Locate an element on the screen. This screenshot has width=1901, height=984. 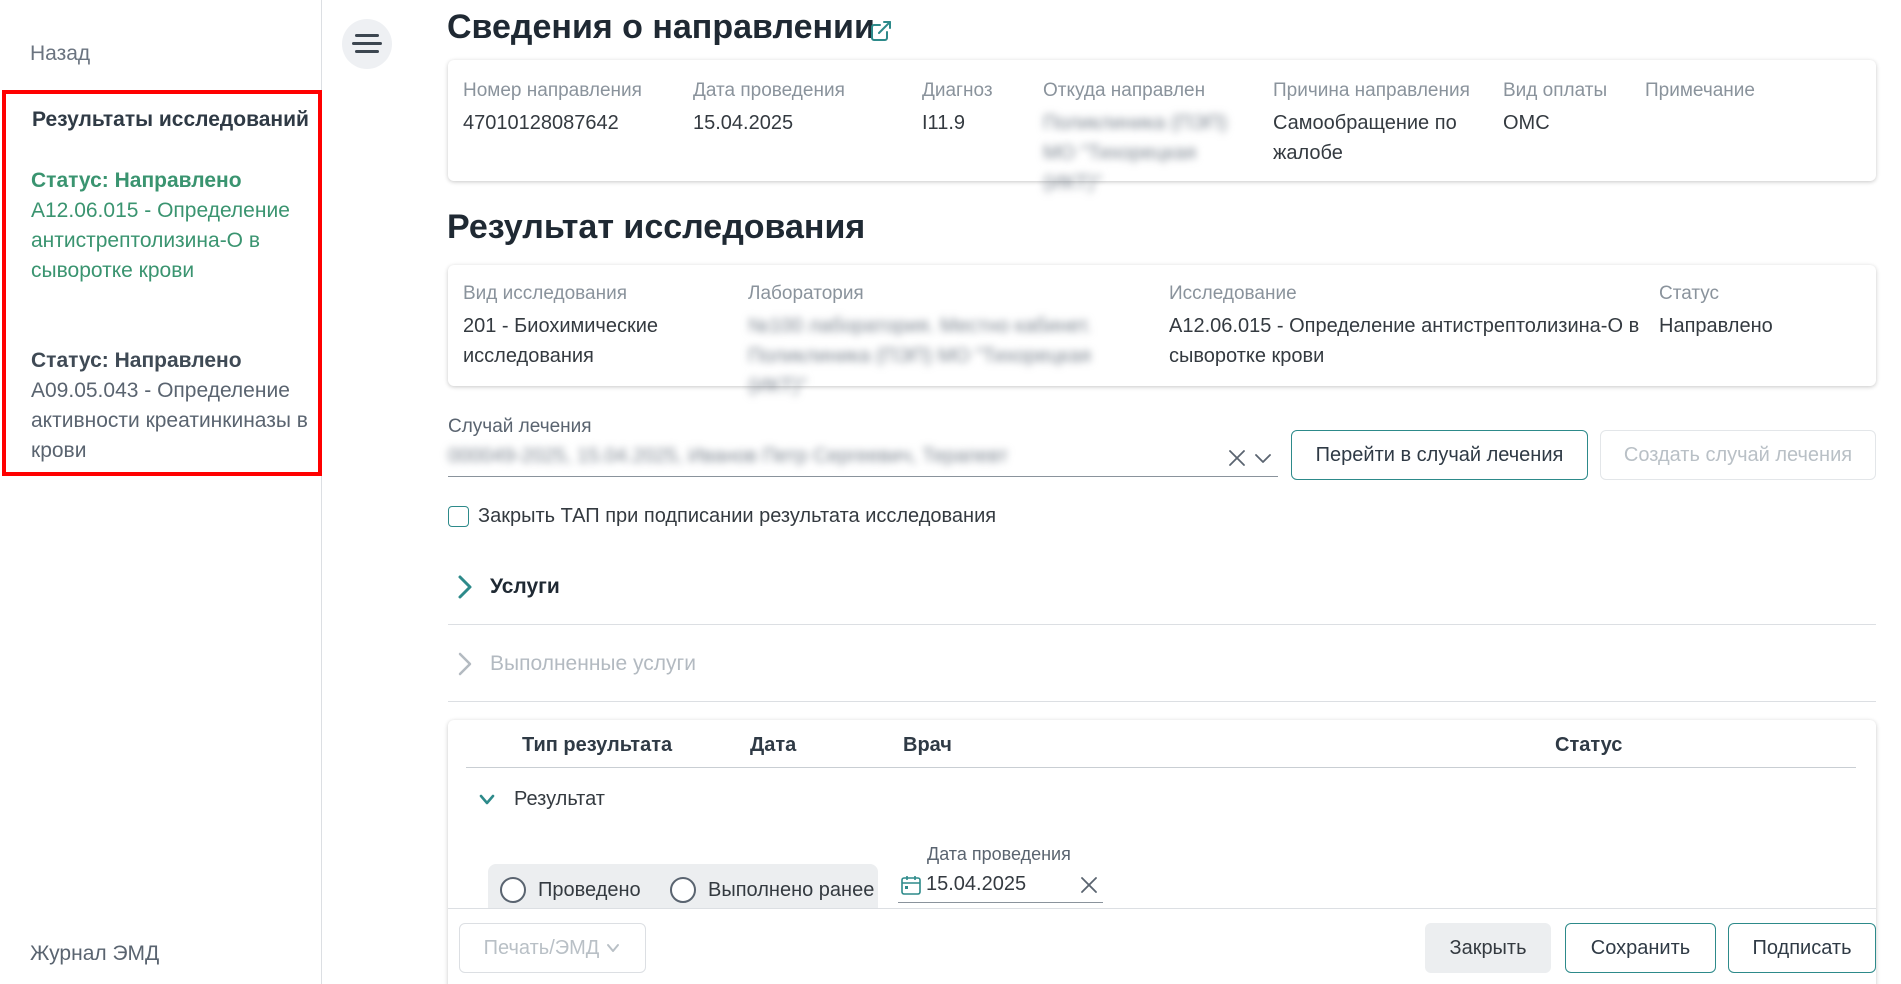
field-label: Лаборатория is located at coordinates (806, 293).